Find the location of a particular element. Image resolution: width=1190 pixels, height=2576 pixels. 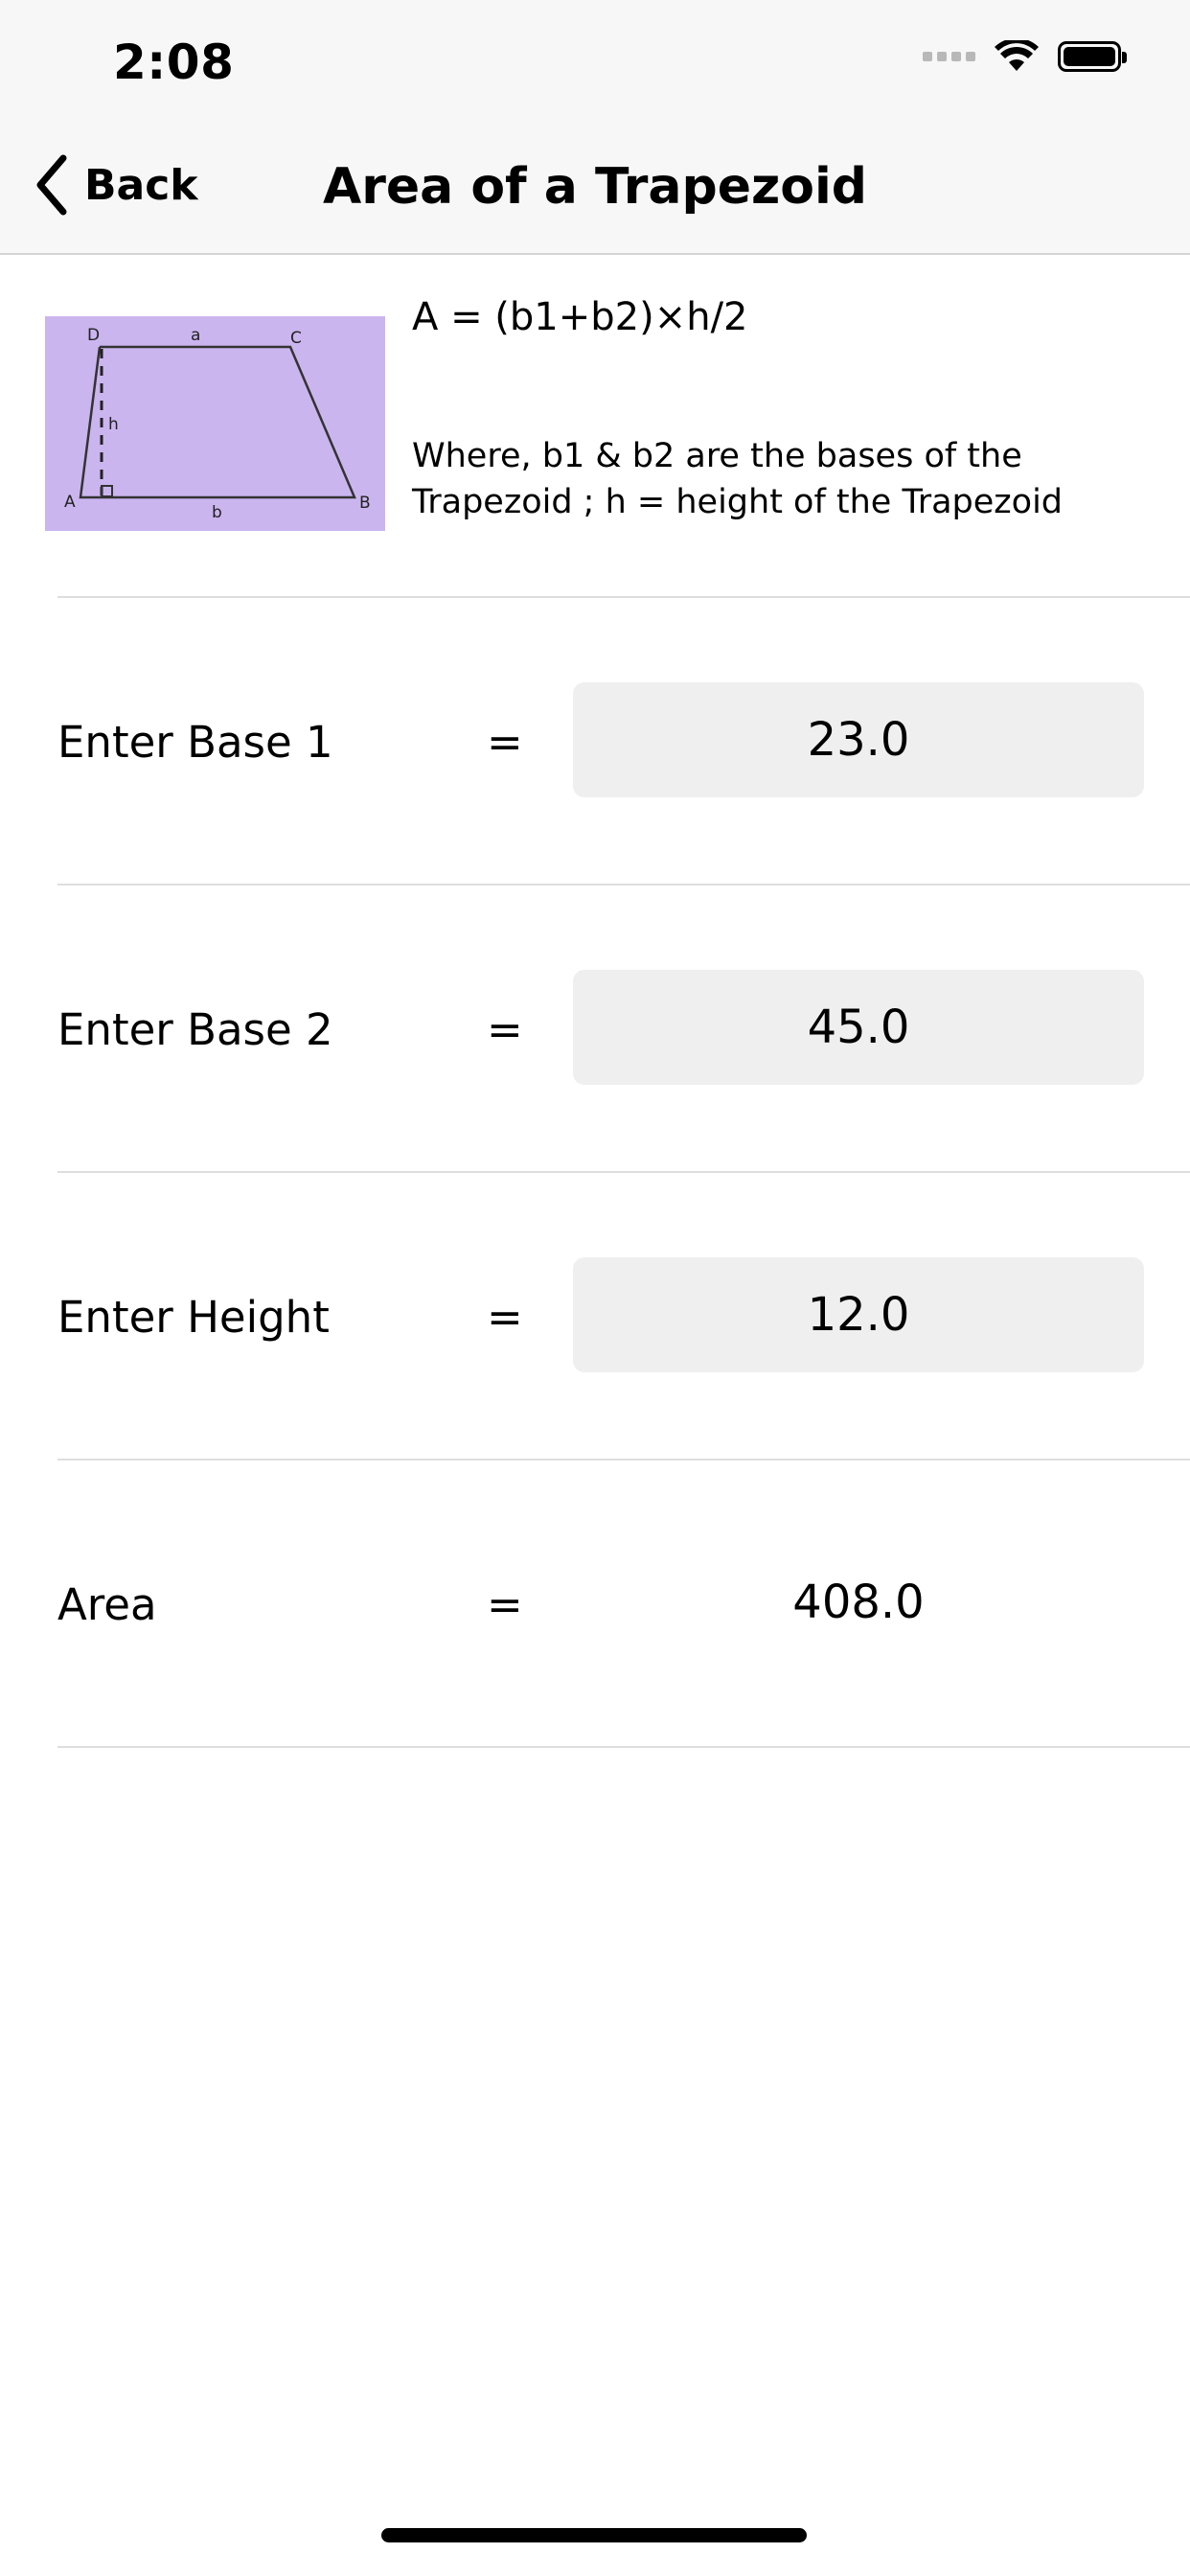

base2-equals: = is located at coordinates (505, 1029).